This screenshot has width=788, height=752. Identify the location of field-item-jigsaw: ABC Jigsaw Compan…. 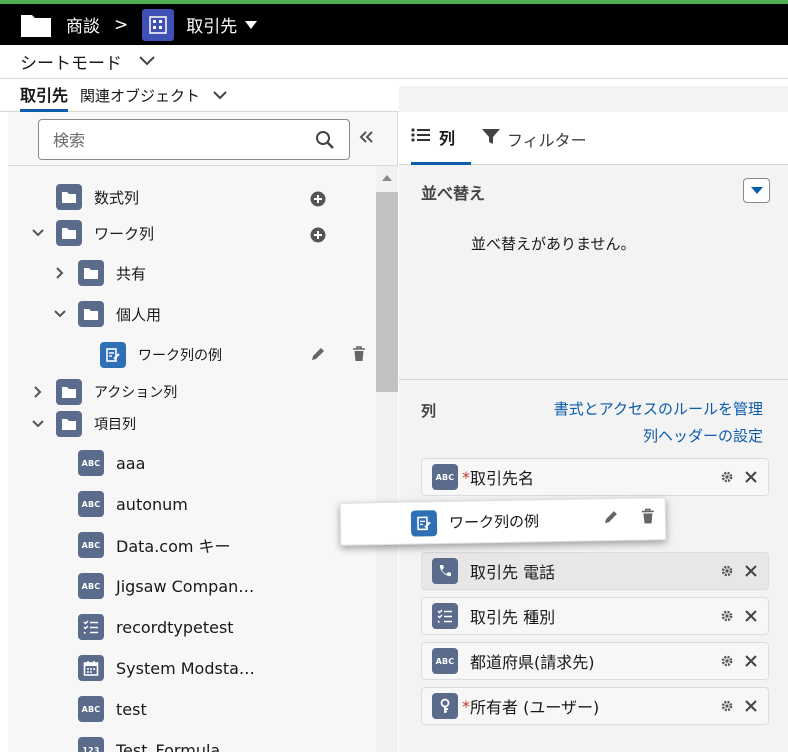
(166, 586).